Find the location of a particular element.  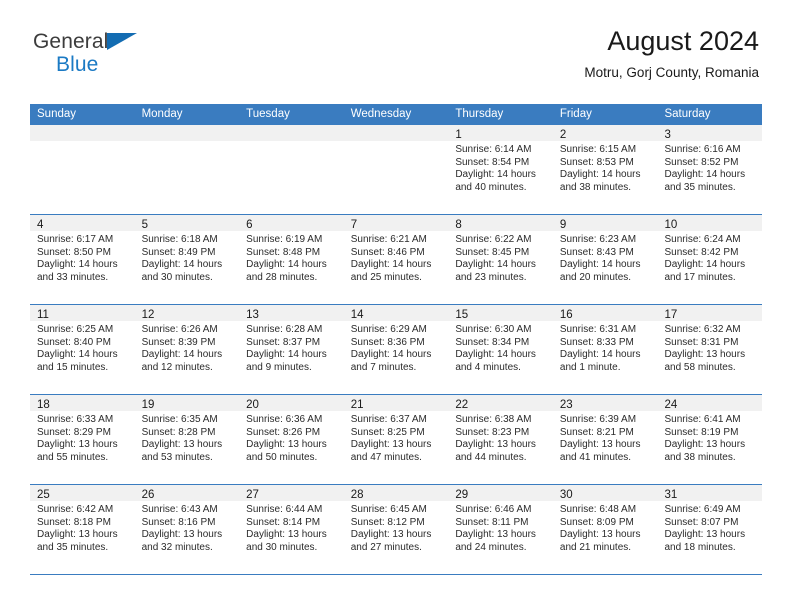

day-number: 31 is located at coordinates (671, 495).